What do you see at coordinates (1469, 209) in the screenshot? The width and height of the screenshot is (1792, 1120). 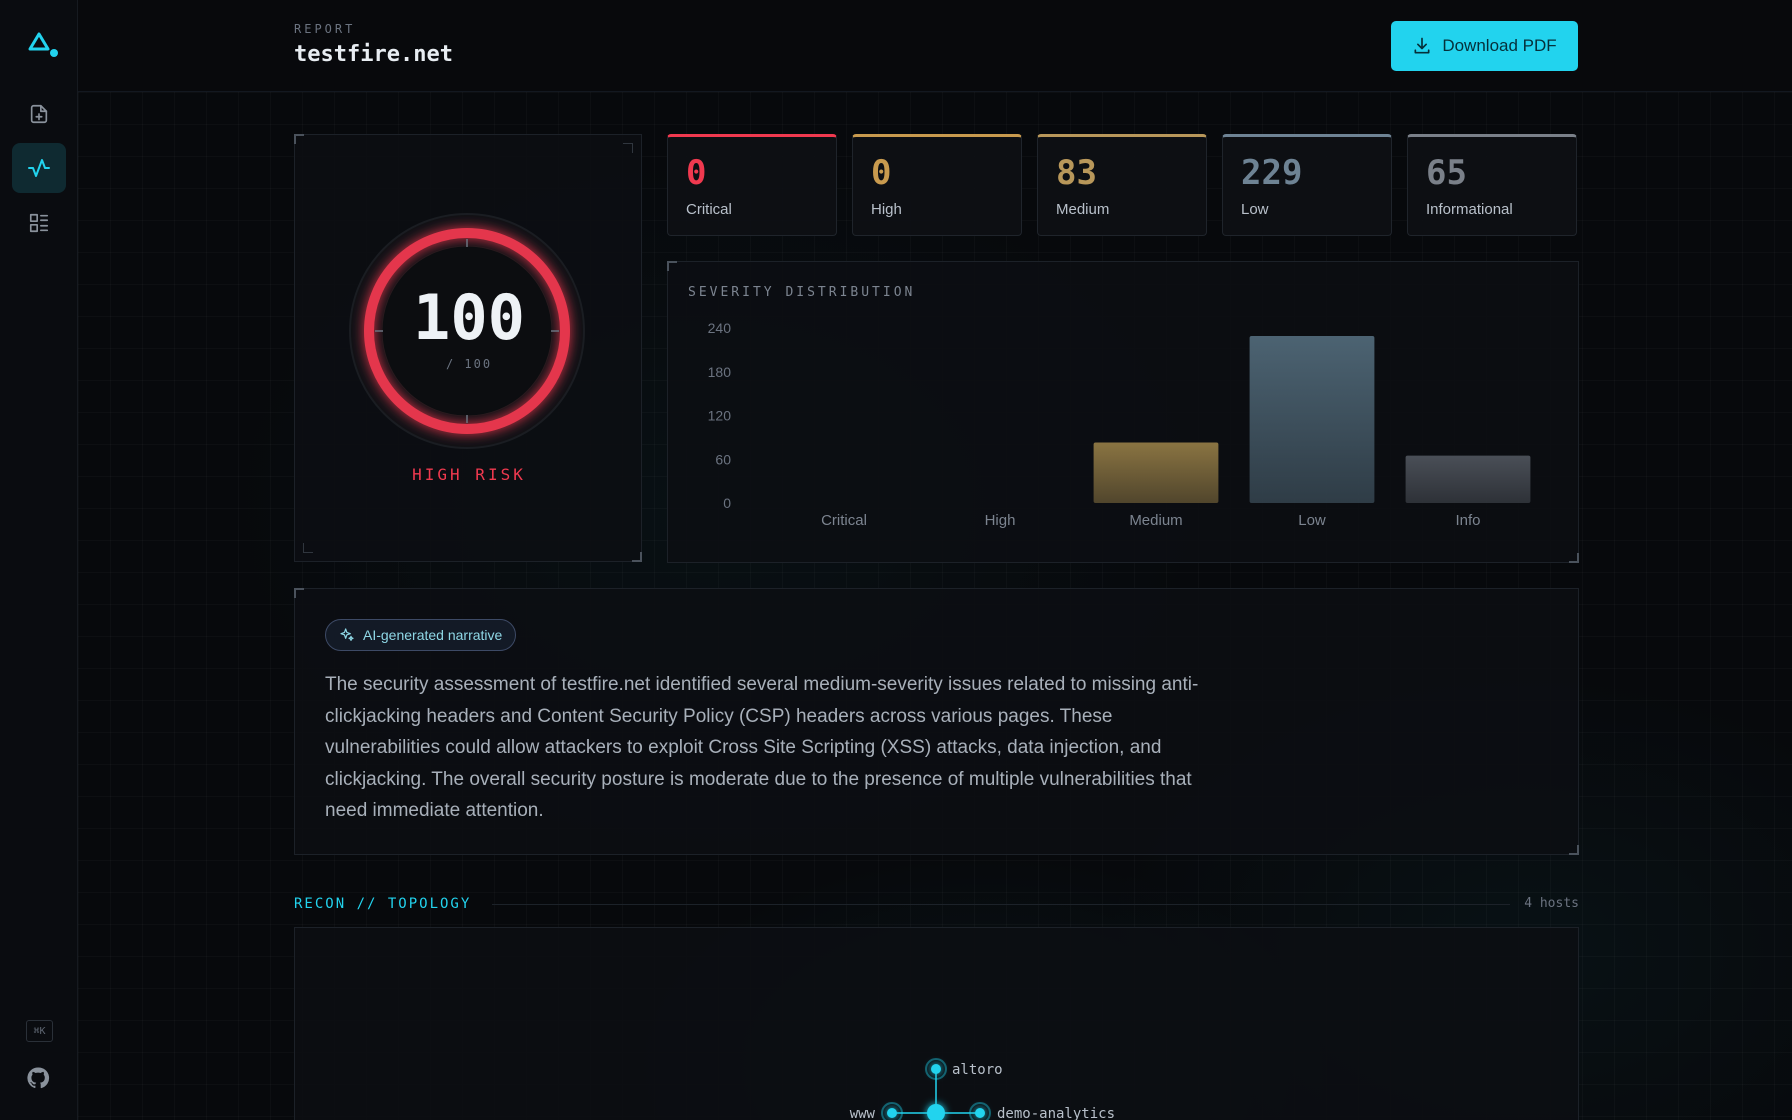 I see `stat-label: Informational` at bounding box center [1469, 209].